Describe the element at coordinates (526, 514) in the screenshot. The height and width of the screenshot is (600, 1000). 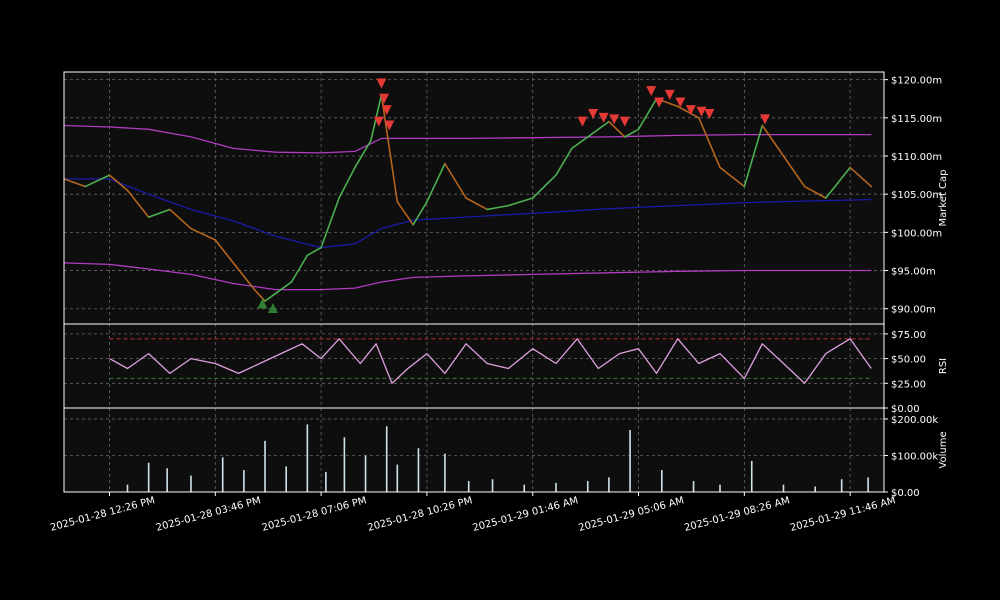
I see `x-tick-label: 2025-01-29 01:46 AM` at that location.